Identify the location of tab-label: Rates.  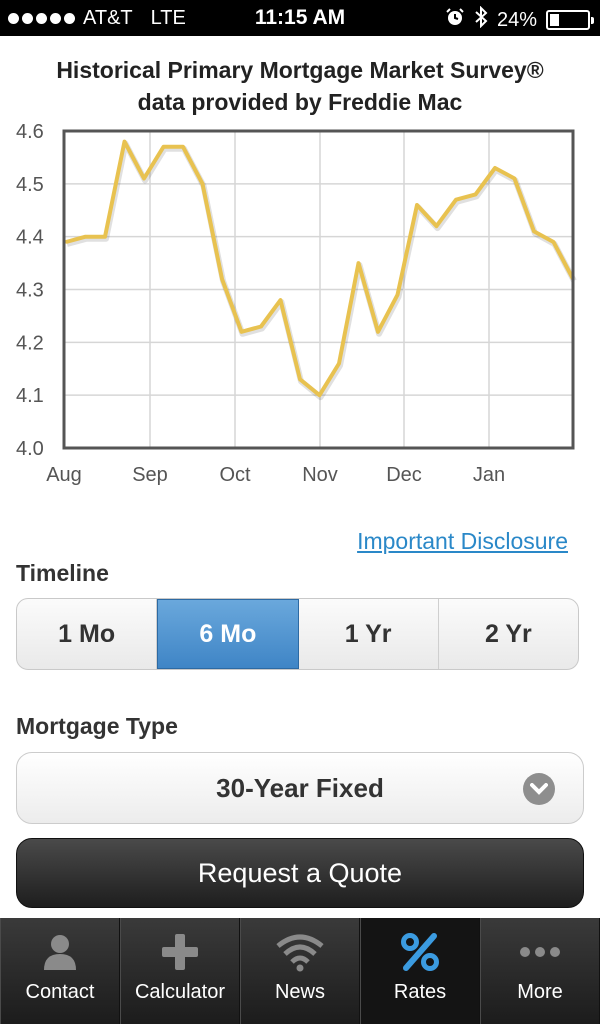
(420, 992).